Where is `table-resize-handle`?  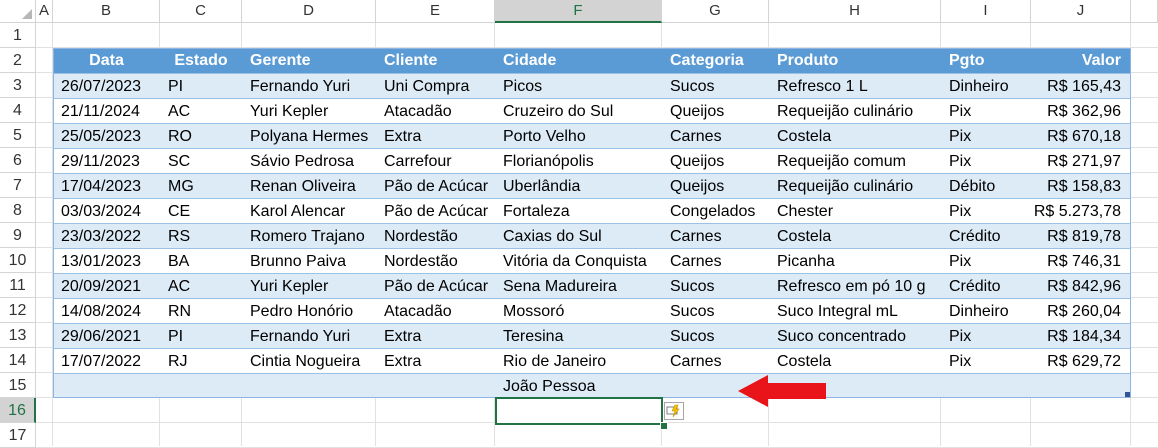 table-resize-handle is located at coordinates (1127, 394).